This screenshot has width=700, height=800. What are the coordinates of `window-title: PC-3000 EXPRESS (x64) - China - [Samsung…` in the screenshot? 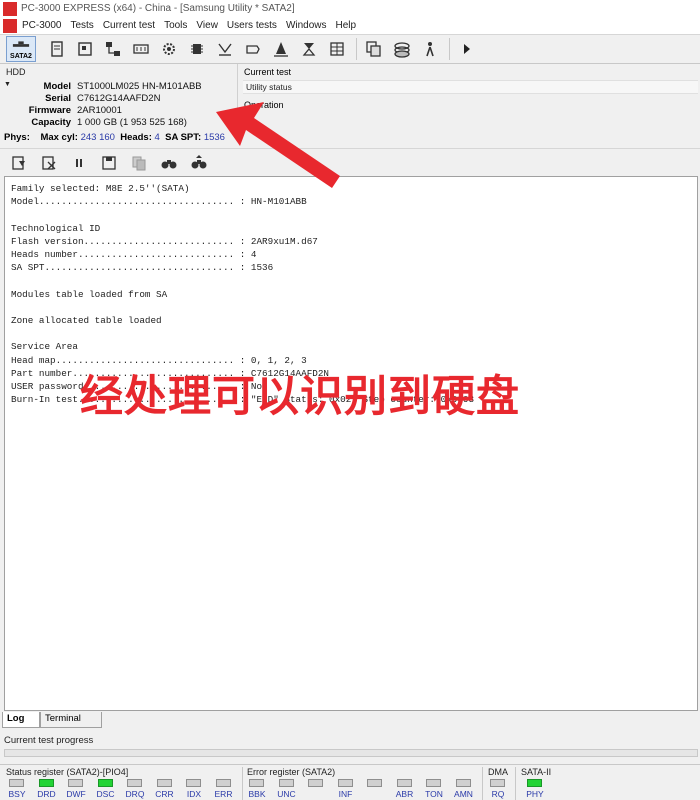 It's located at (158, 8).